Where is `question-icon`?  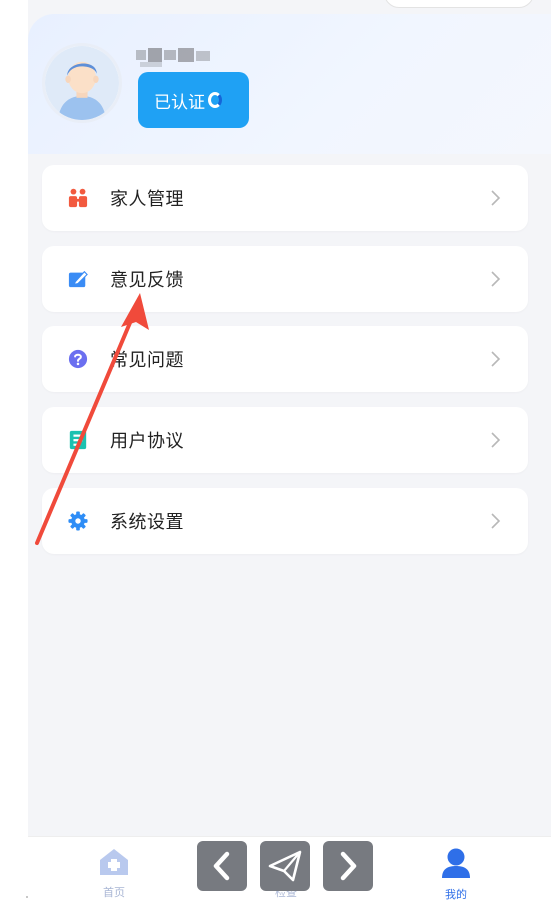
question-icon is located at coordinates (78, 359).